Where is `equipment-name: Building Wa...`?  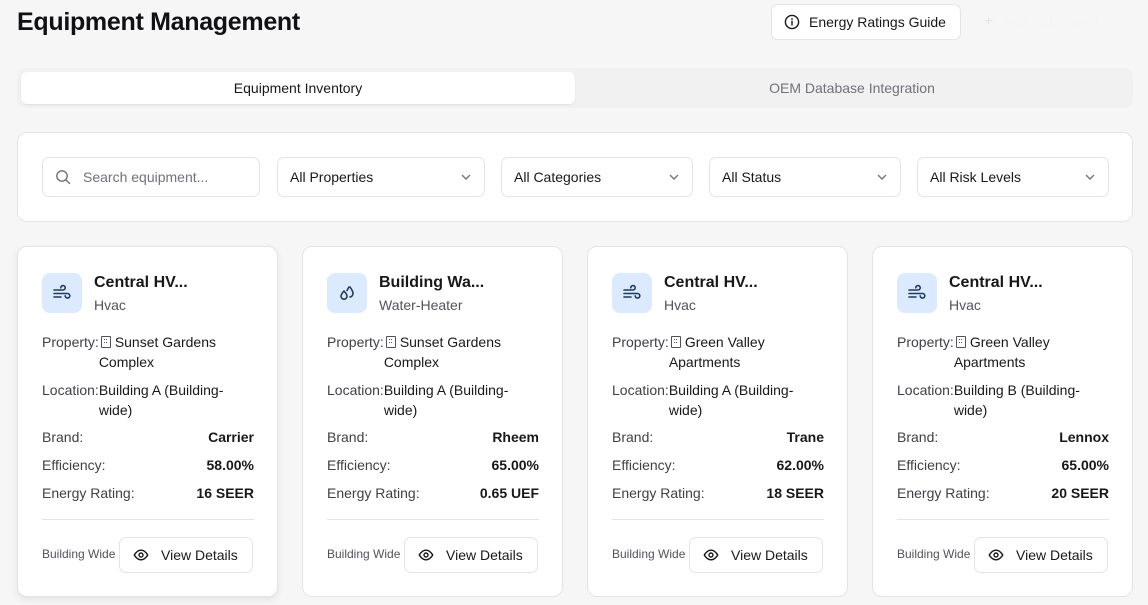
equipment-name: Building Wa... is located at coordinates (432, 282).